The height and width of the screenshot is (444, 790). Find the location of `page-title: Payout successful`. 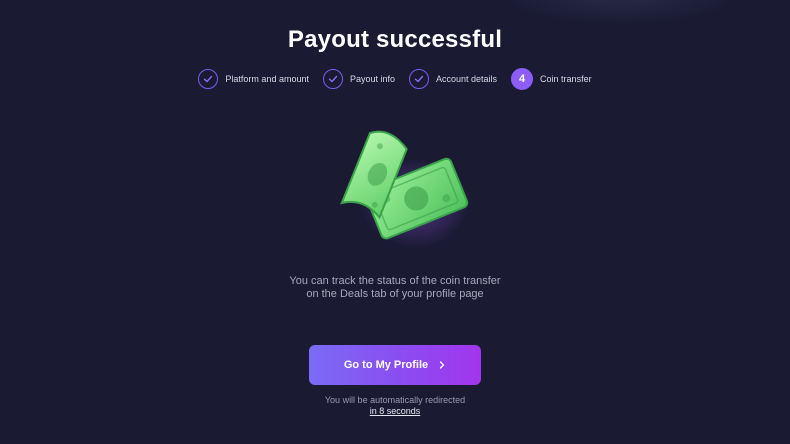

page-title: Payout successful is located at coordinates (395, 39).